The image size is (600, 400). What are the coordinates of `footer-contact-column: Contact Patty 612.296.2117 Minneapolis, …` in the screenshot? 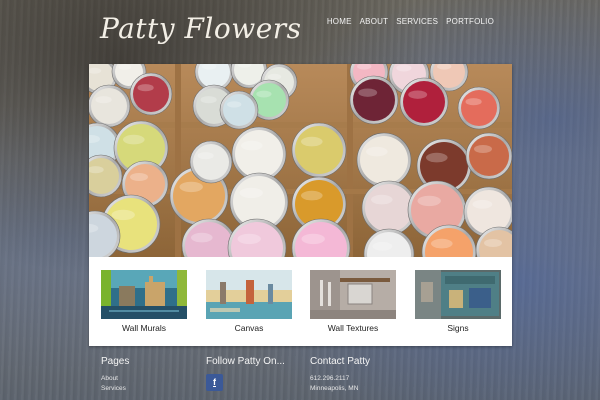 It's located at (340, 375).